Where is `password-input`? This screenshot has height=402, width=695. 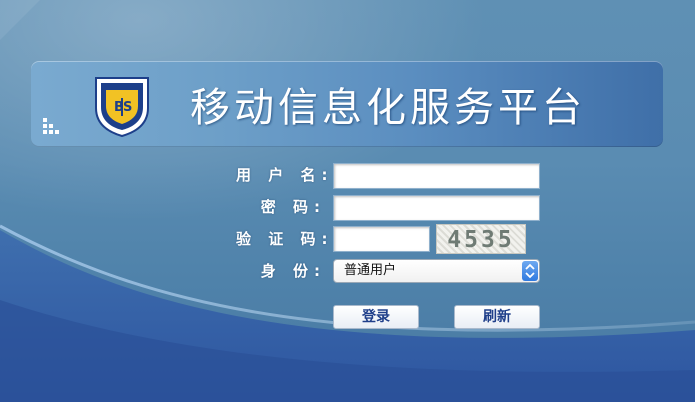
password-input is located at coordinates (436, 208).